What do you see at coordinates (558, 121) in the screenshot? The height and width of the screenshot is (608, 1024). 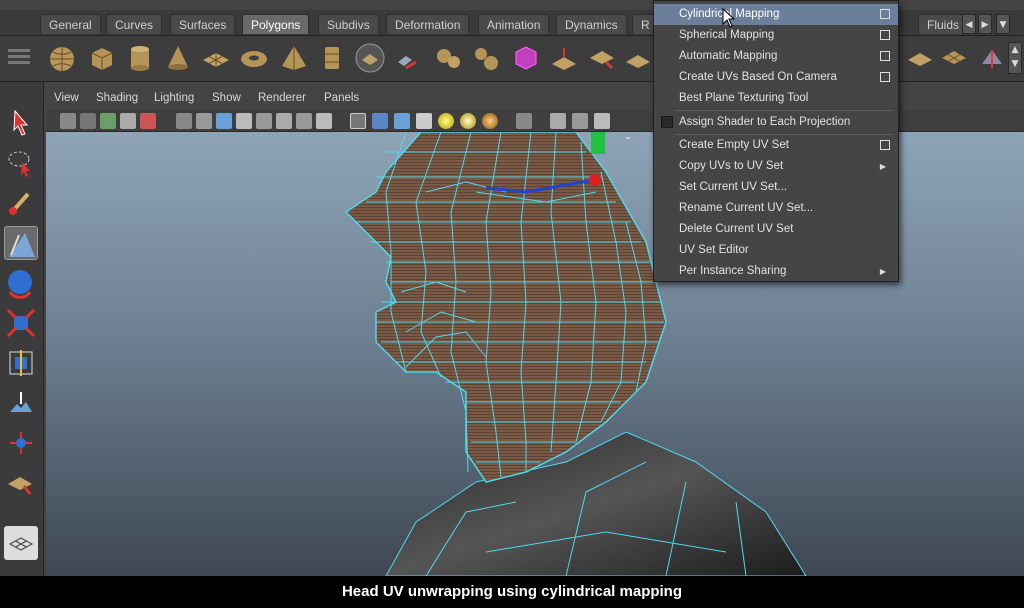 I see `xray-joints-icon` at bounding box center [558, 121].